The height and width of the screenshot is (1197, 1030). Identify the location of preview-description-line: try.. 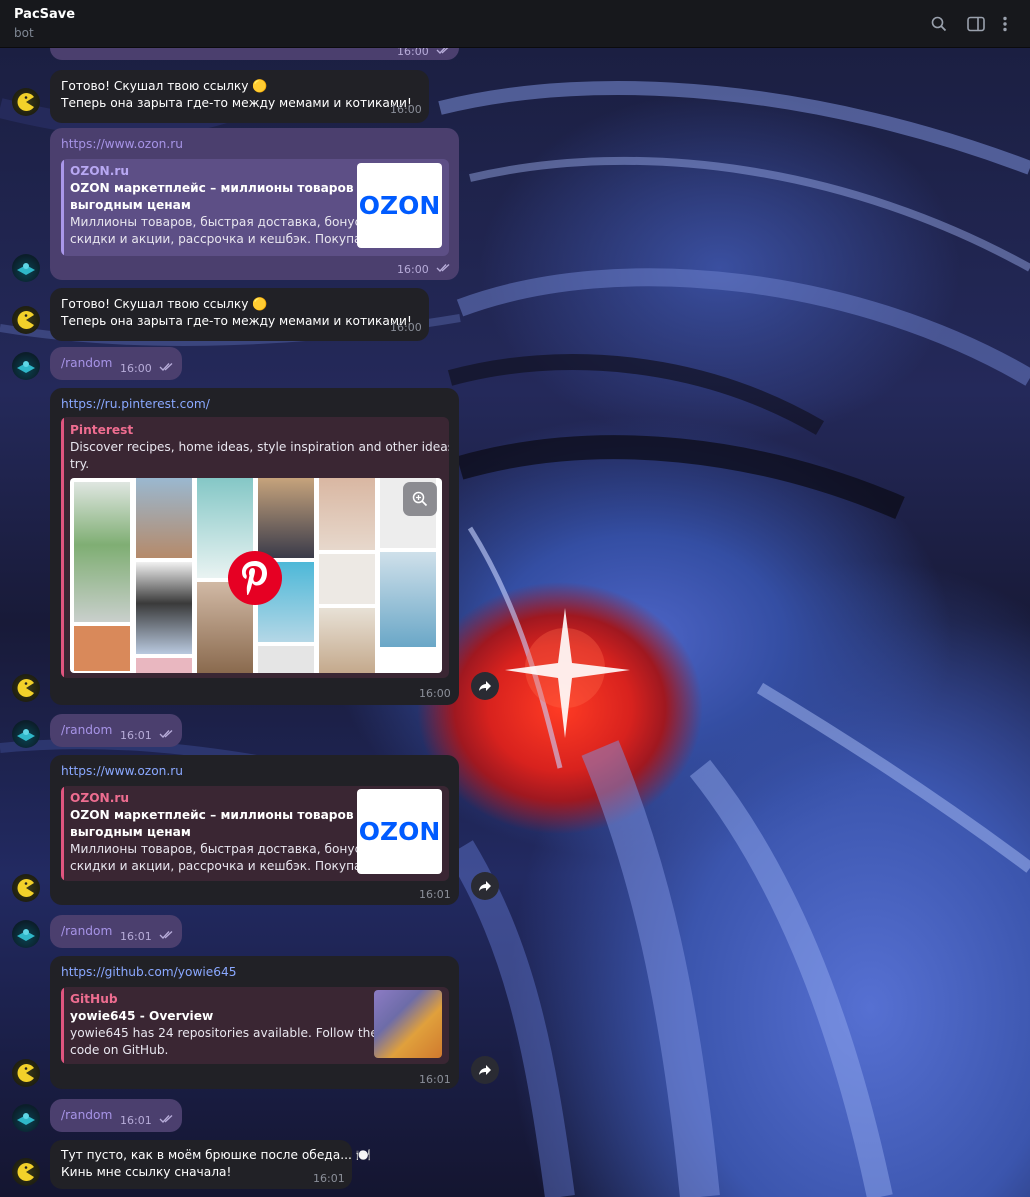
(80, 464).